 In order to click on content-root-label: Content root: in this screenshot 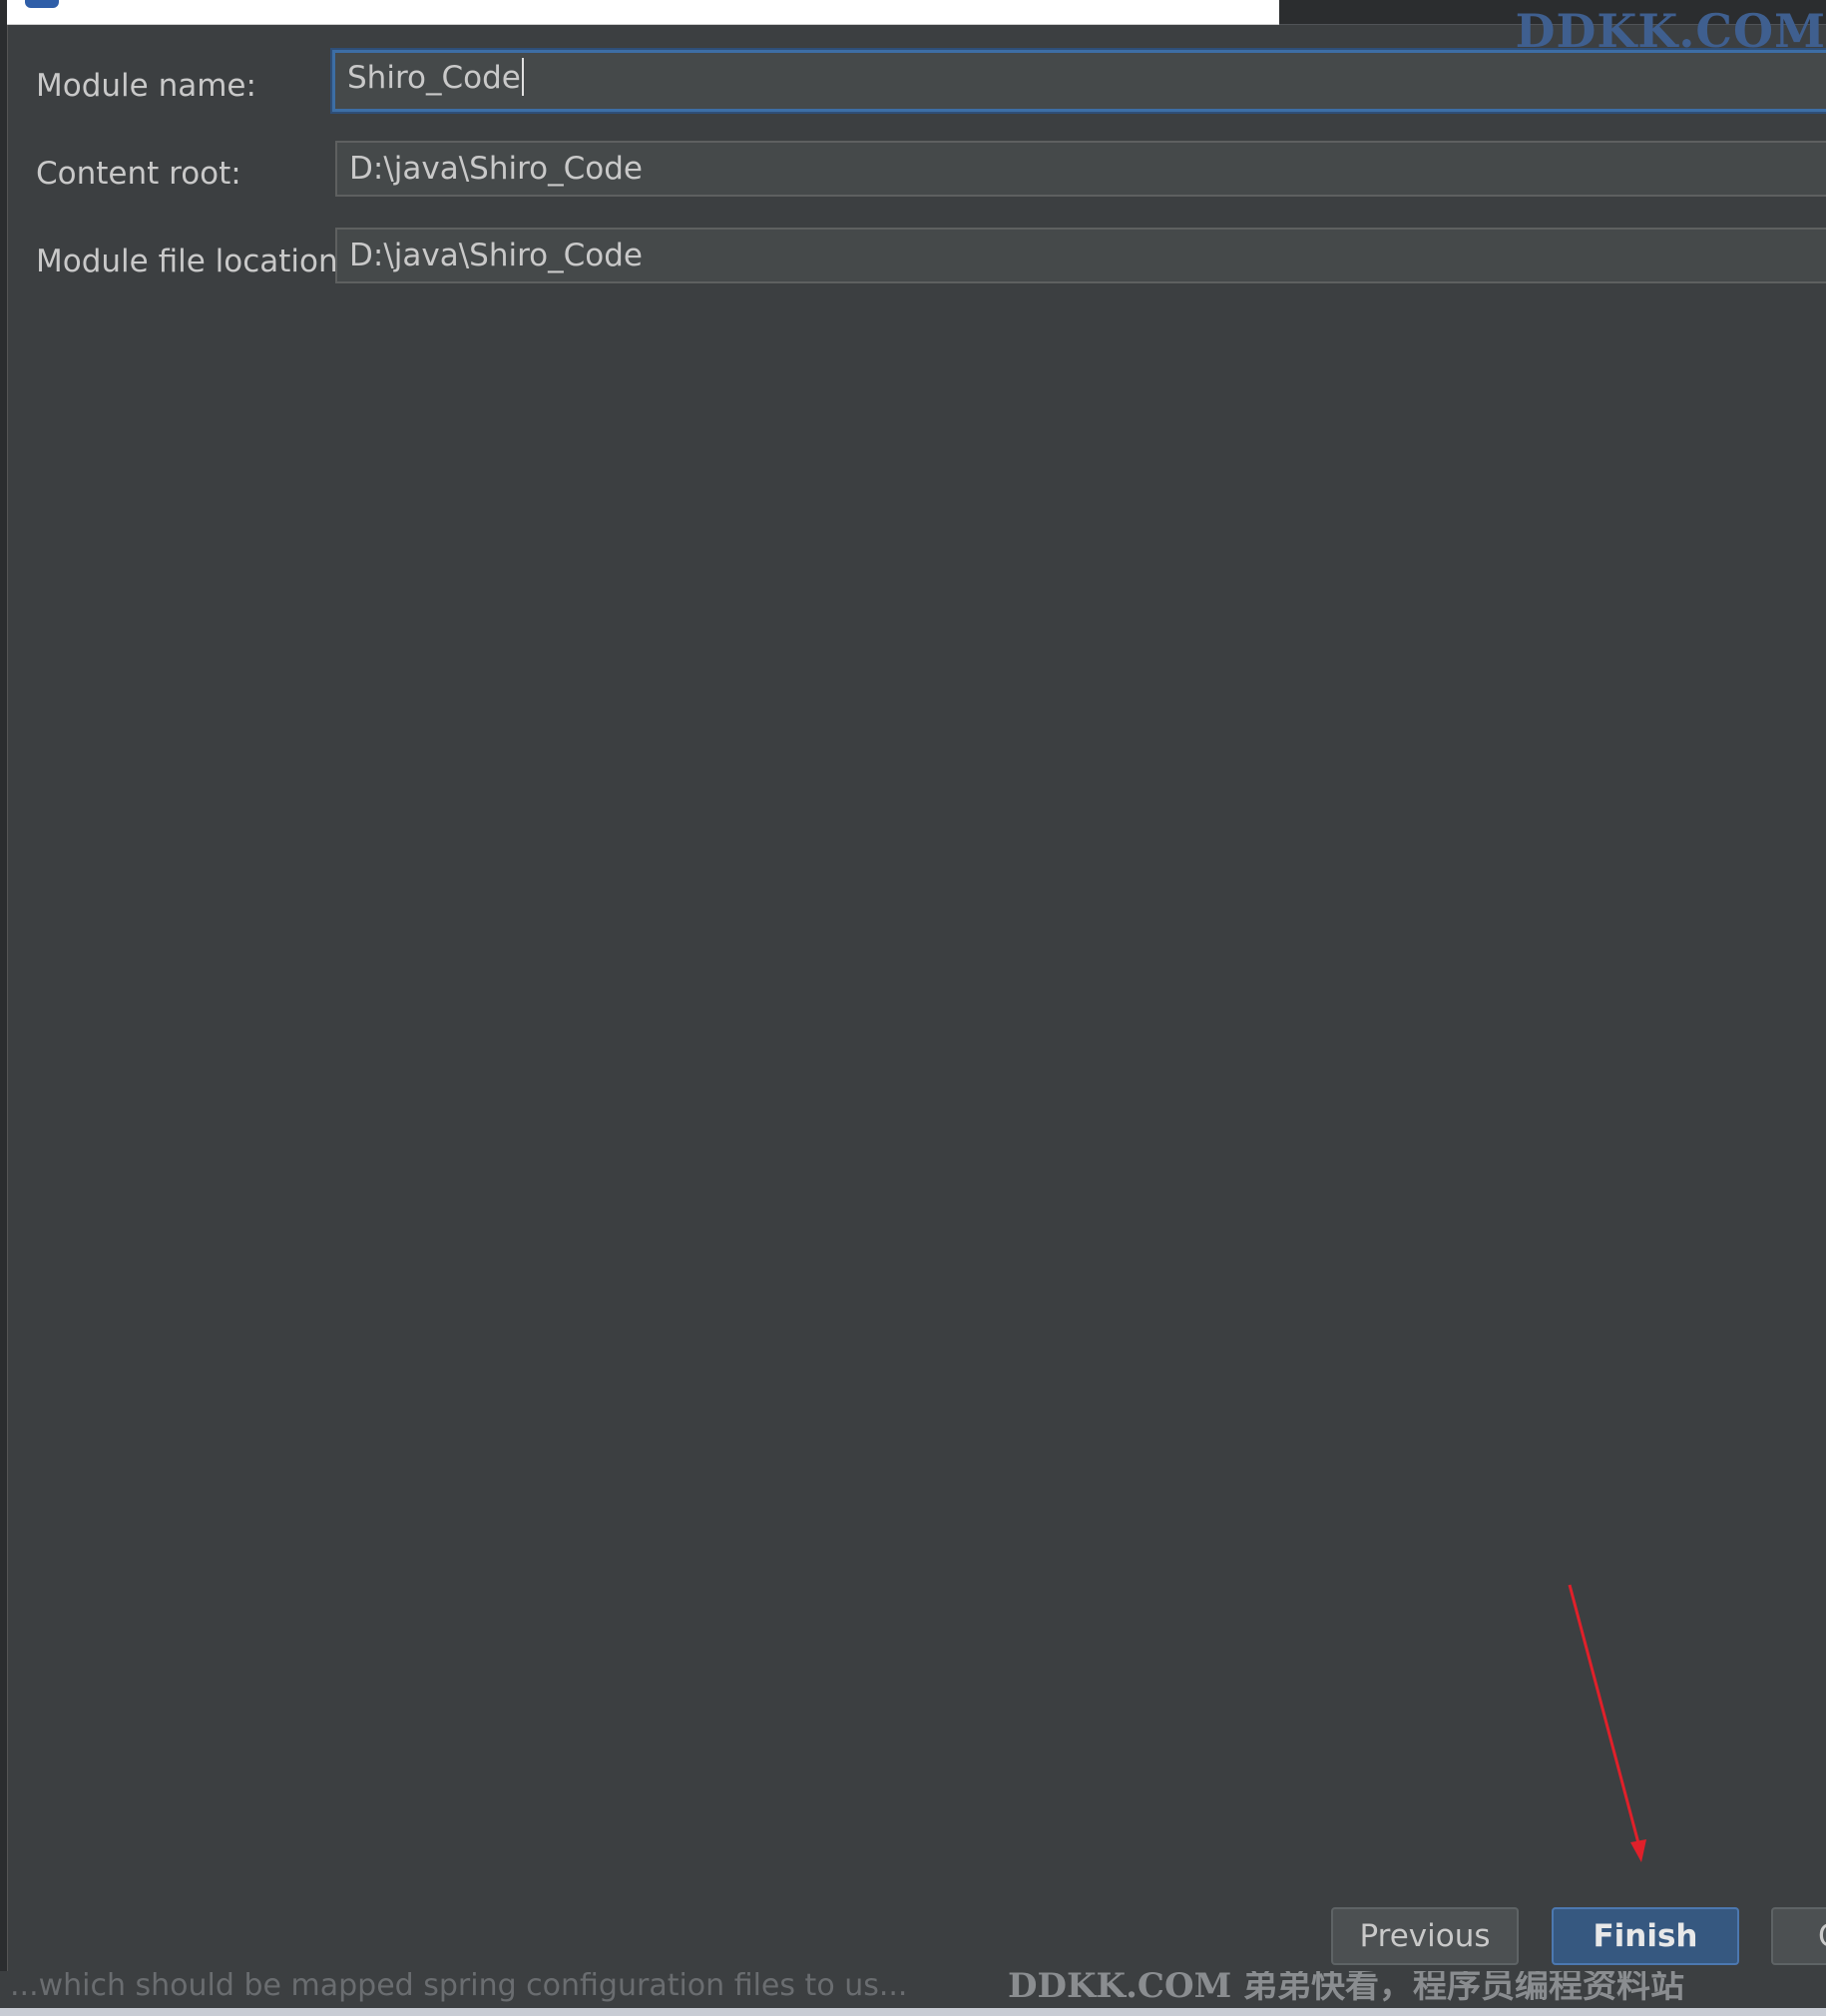, I will do `click(138, 174)`.